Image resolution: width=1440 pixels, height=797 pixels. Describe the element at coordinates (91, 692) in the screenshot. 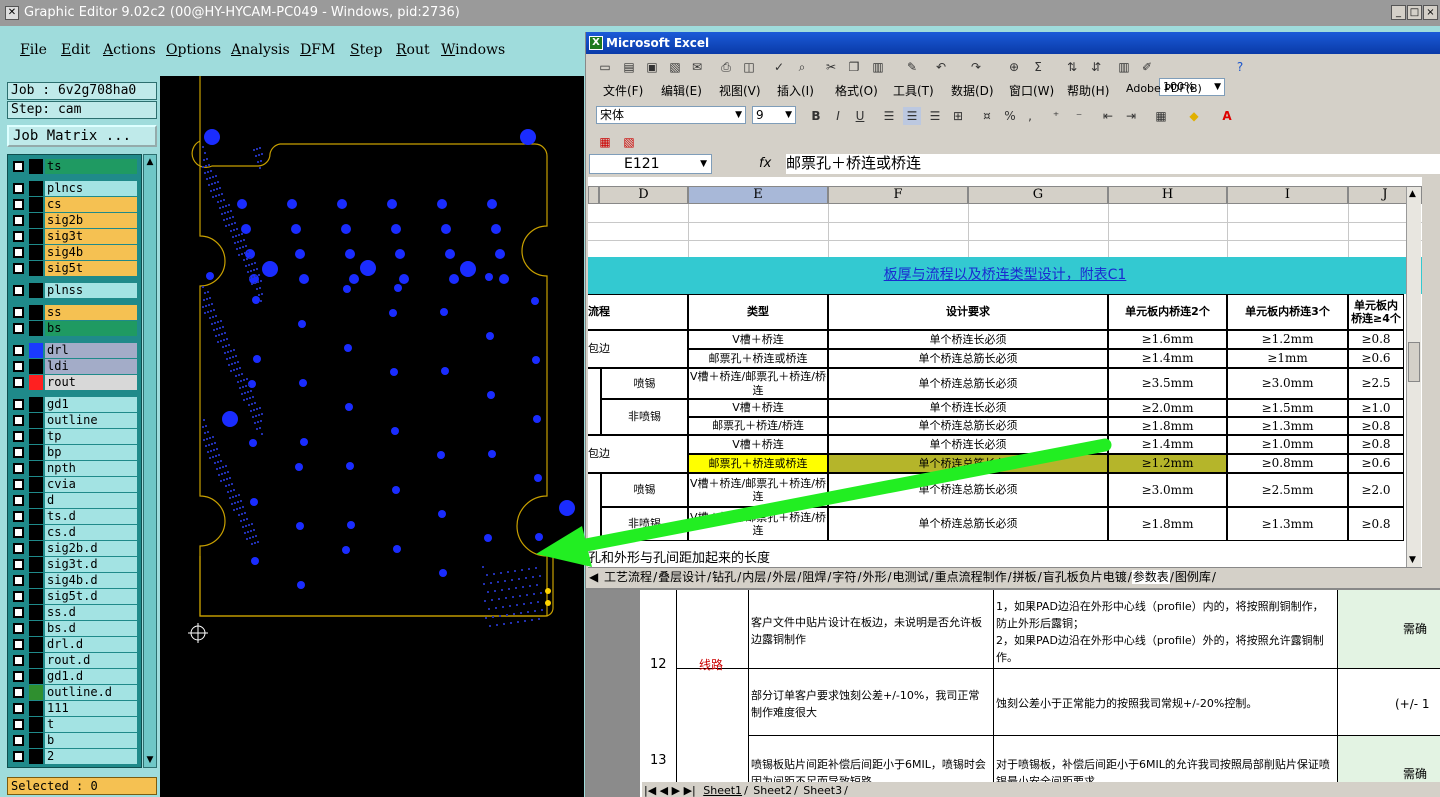

I see `layer-name: outline.d` at that location.